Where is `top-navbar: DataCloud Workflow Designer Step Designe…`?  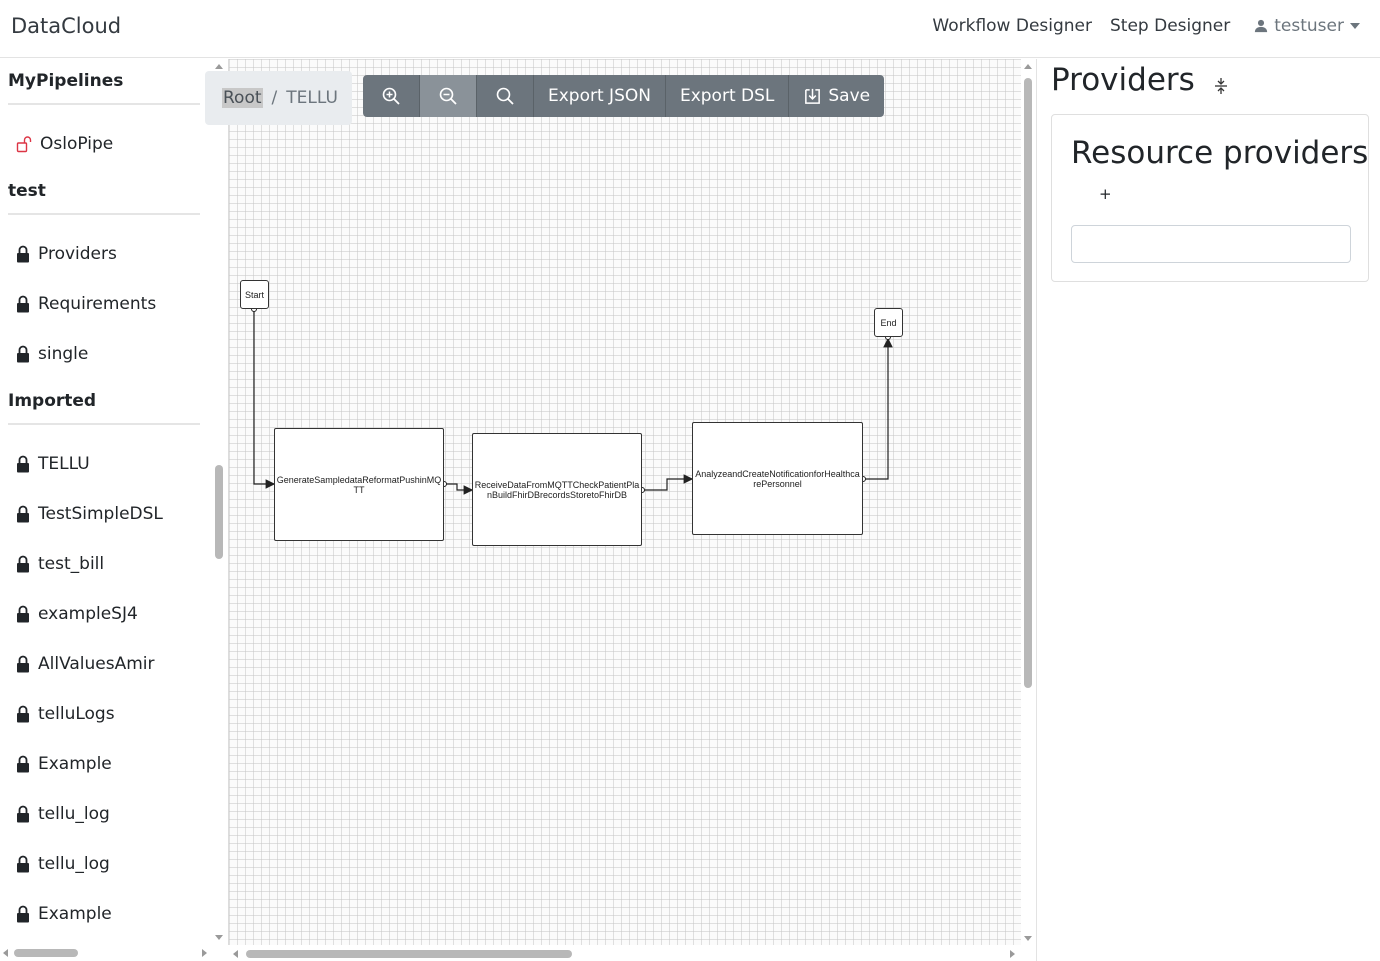 top-navbar: DataCloud Workflow Designer Step Designe… is located at coordinates (690, 29).